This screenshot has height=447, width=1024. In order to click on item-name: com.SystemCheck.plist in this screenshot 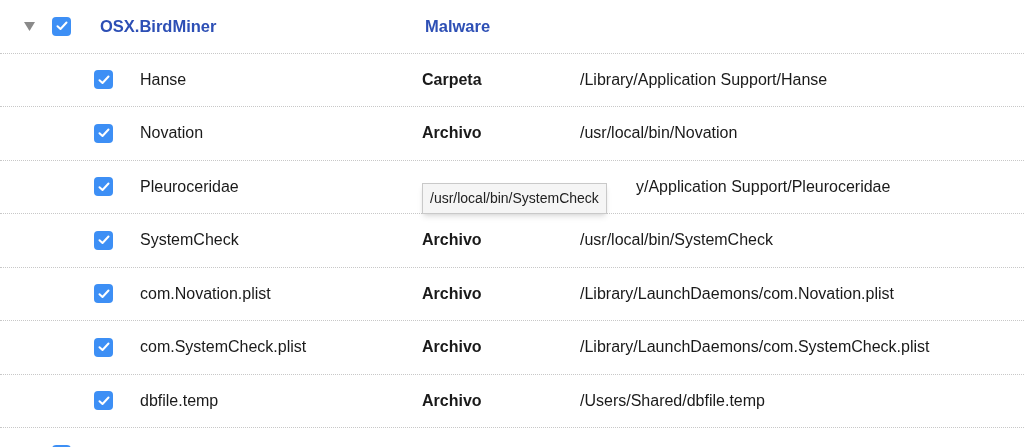, I will do `click(224, 347)`.